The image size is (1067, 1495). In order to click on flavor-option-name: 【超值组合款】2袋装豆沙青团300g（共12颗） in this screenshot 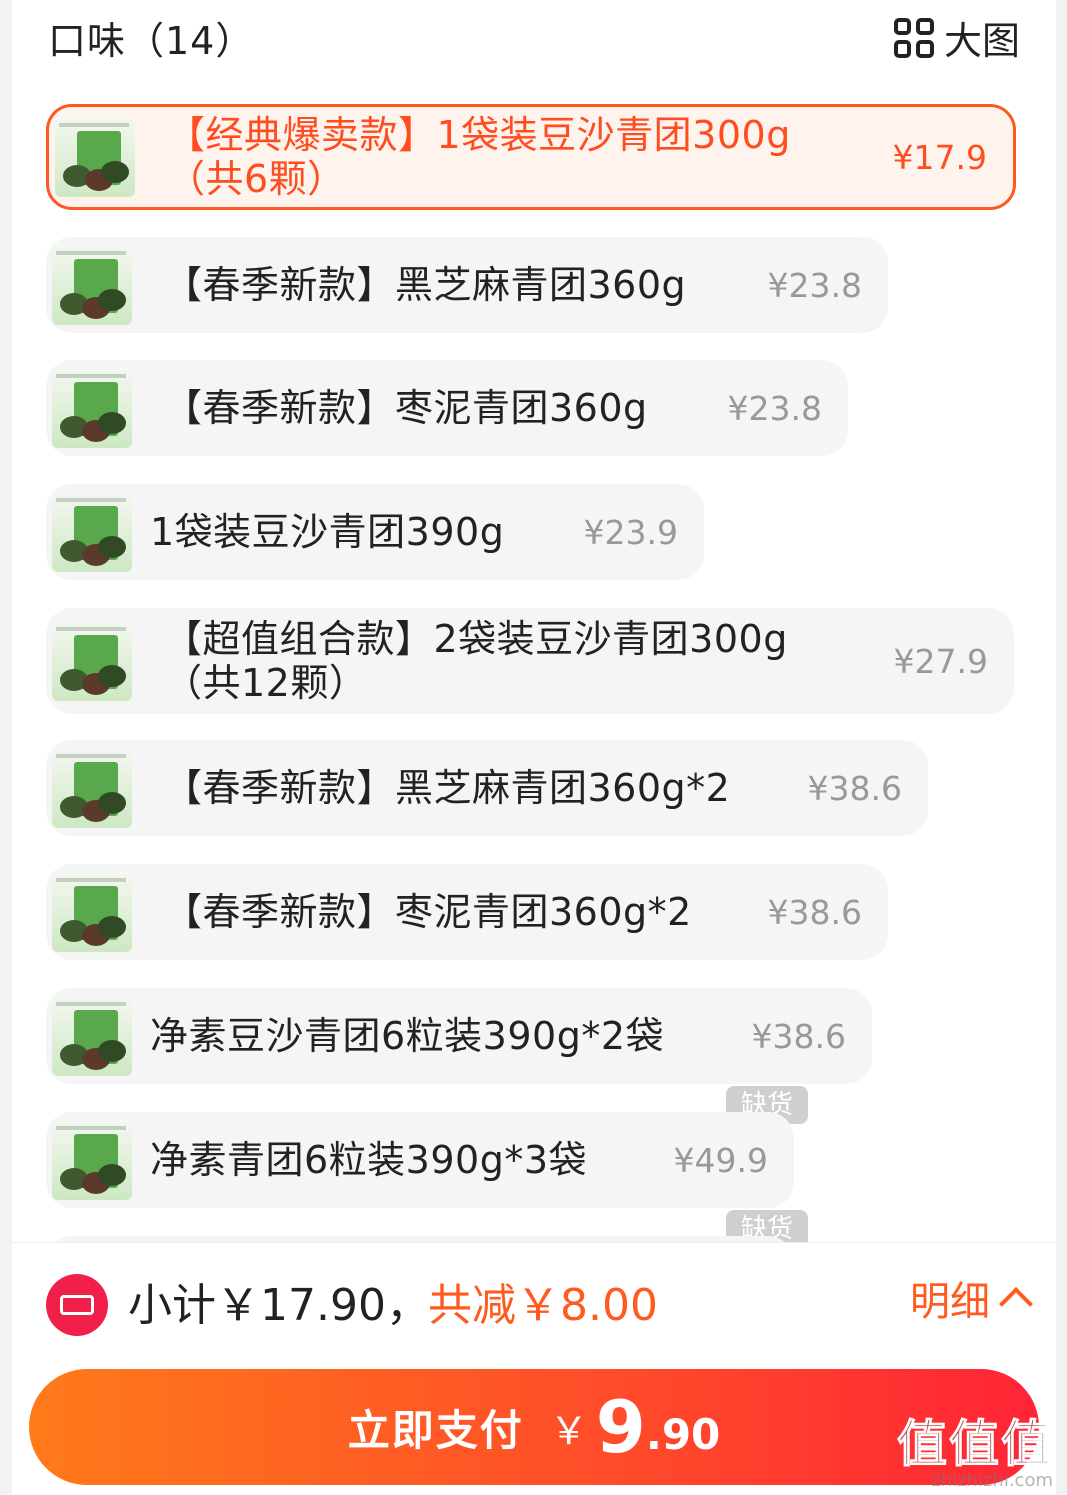, I will do `click(476, 661)`.